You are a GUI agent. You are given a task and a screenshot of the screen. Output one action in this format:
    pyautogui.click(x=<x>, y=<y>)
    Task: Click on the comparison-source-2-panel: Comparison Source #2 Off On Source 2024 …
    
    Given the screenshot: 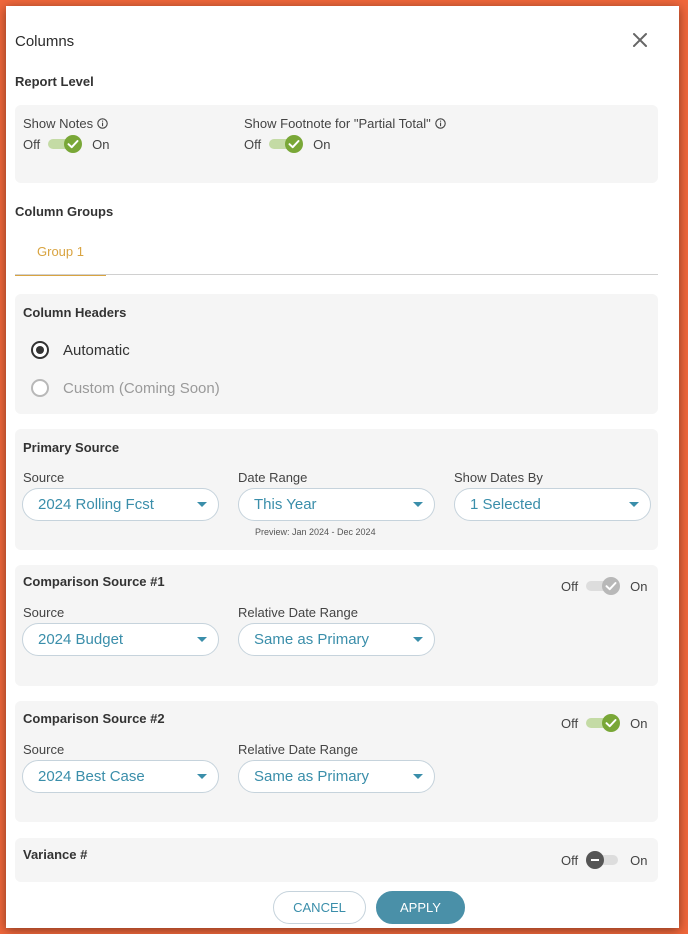 What is the action you would take?
    pyautogui.click(x=336, y=761)
    